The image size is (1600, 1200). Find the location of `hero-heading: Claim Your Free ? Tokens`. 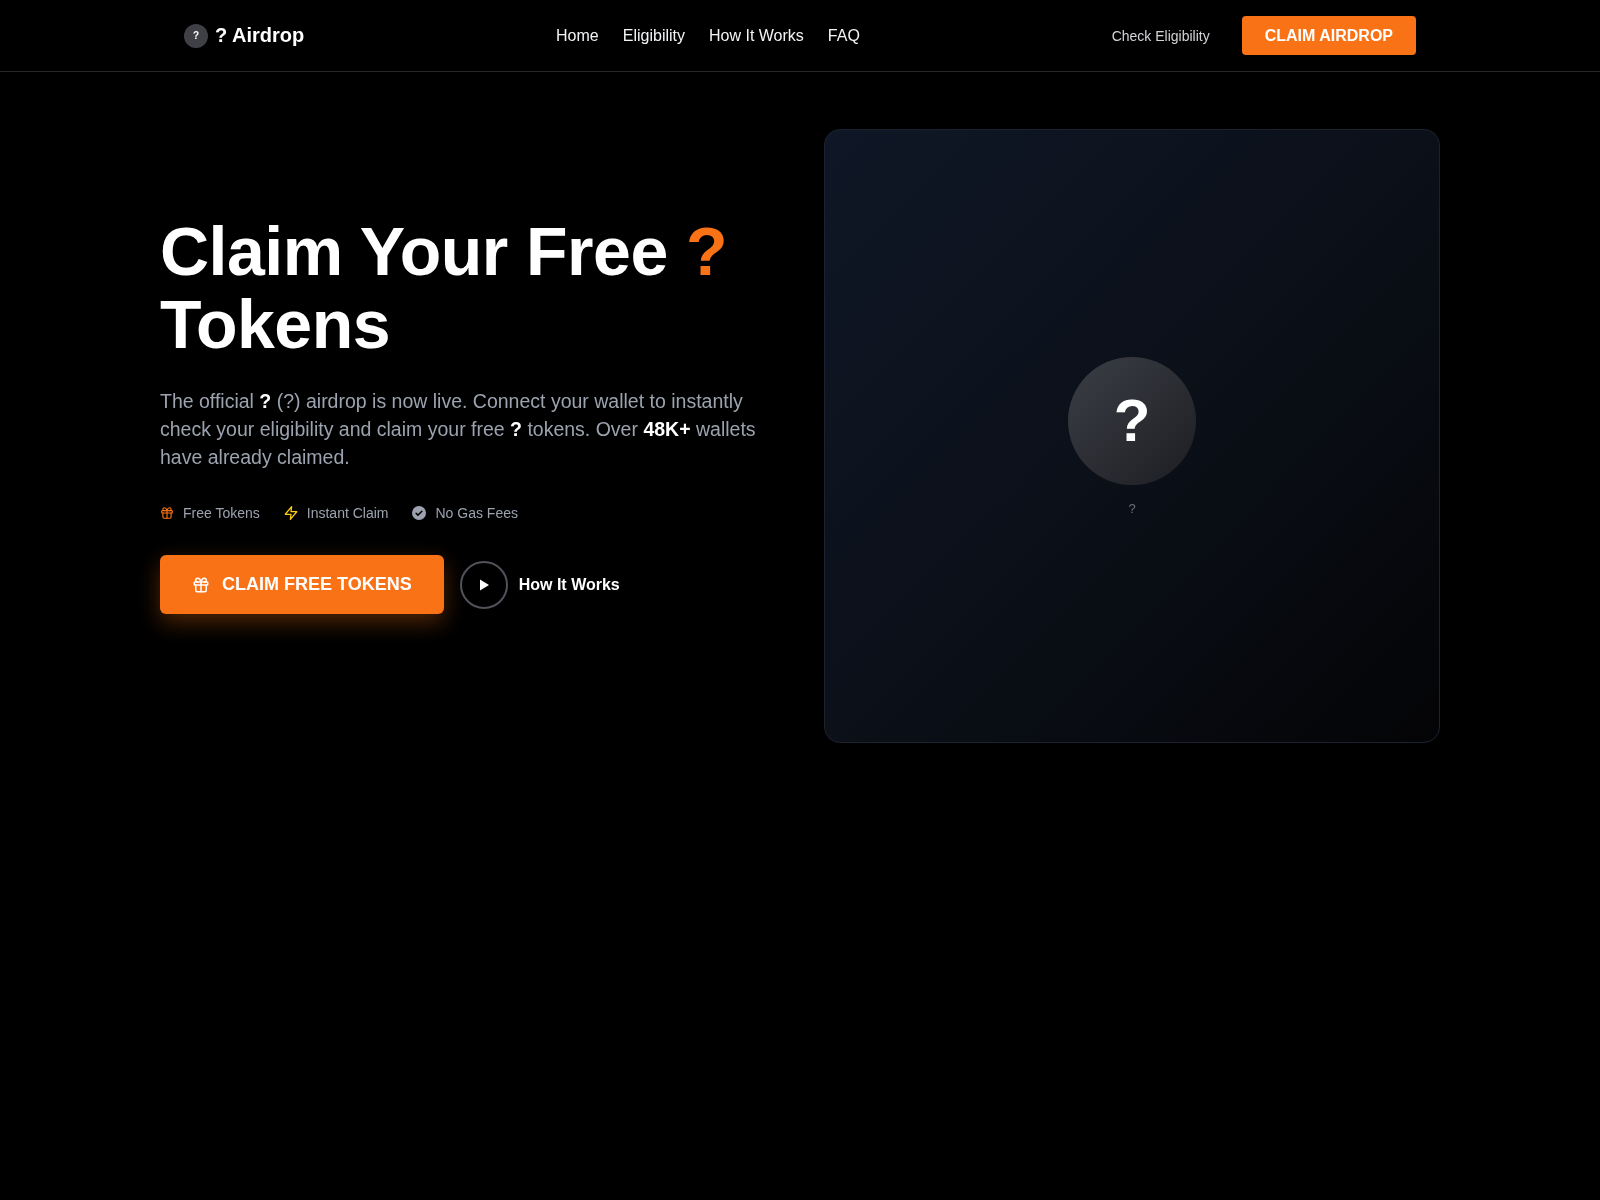

hero-heading: Claim Your Free ? Tokens is located at coordinates (444, 288).